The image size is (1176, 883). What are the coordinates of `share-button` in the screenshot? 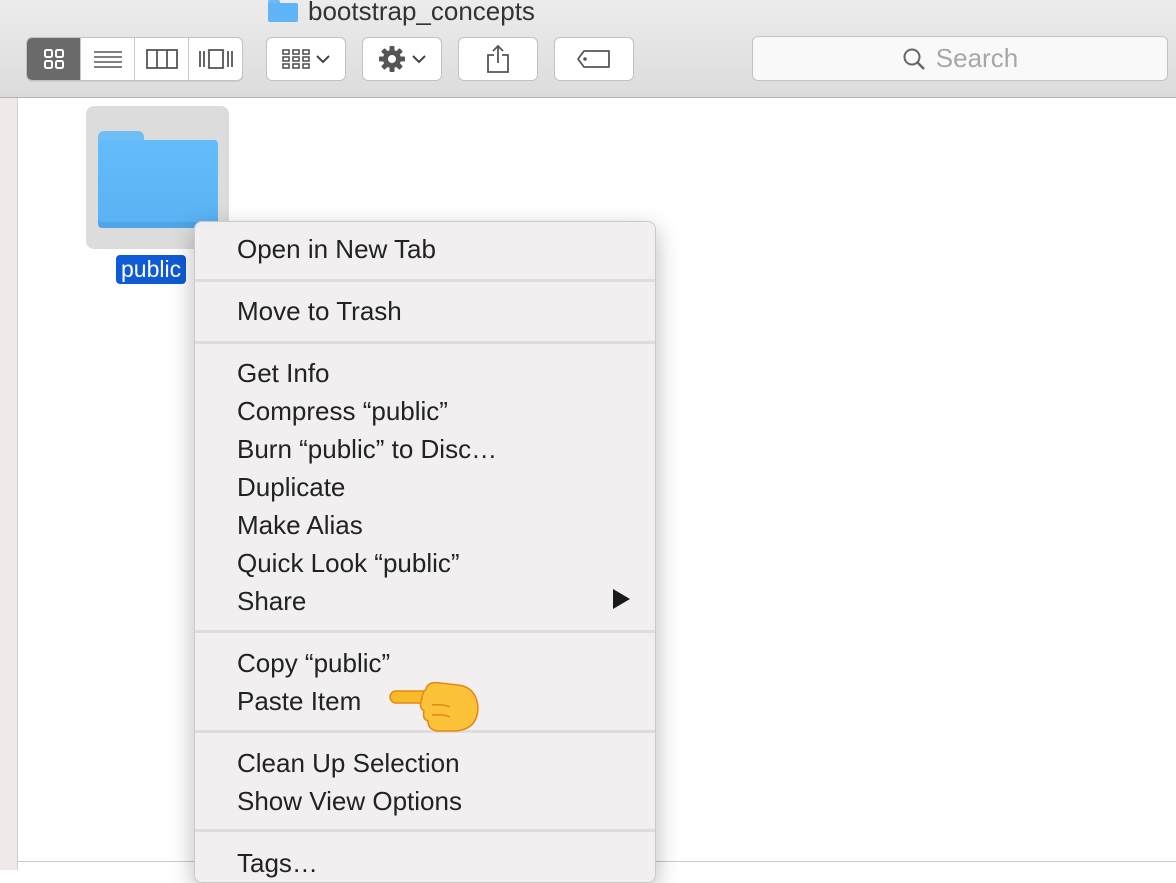 It's located at (498, 59).